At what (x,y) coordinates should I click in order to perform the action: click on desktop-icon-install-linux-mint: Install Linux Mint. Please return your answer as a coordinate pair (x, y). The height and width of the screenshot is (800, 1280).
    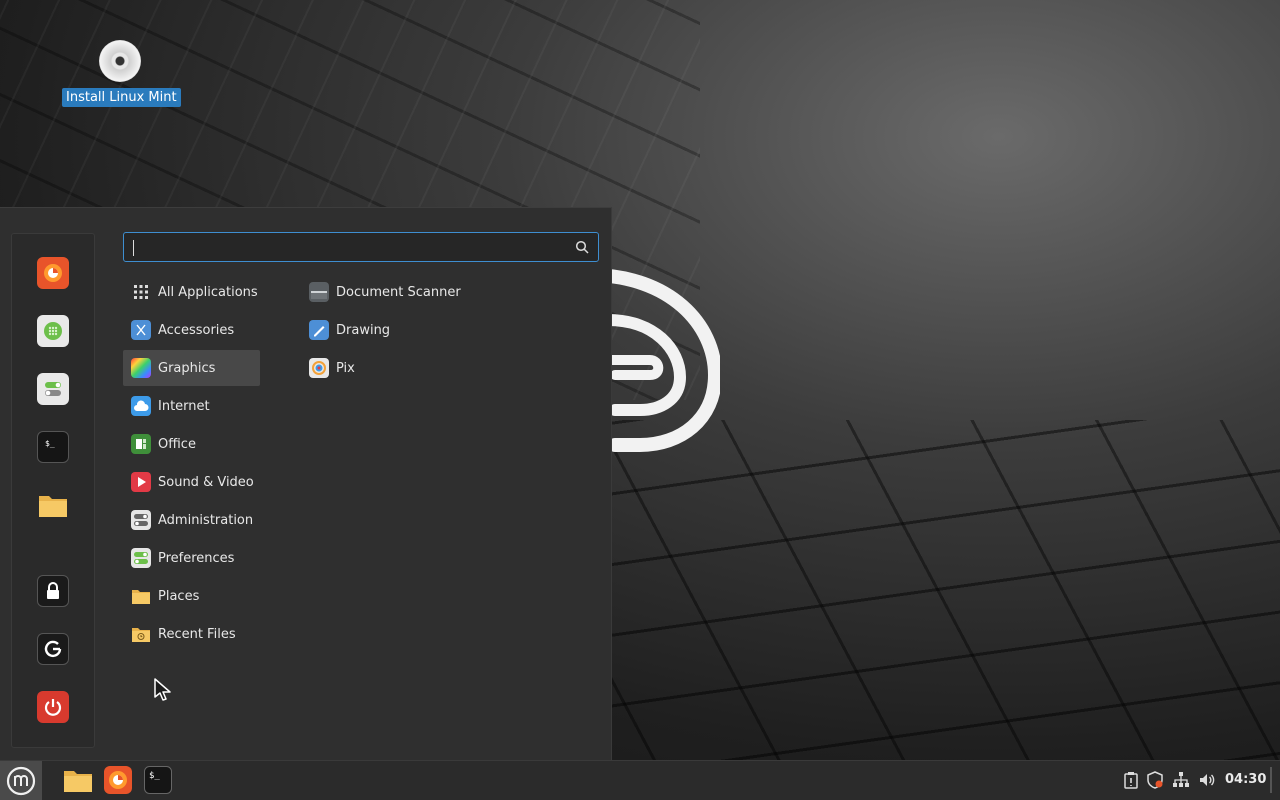
    Looking at the image, I should click on (121, 73).